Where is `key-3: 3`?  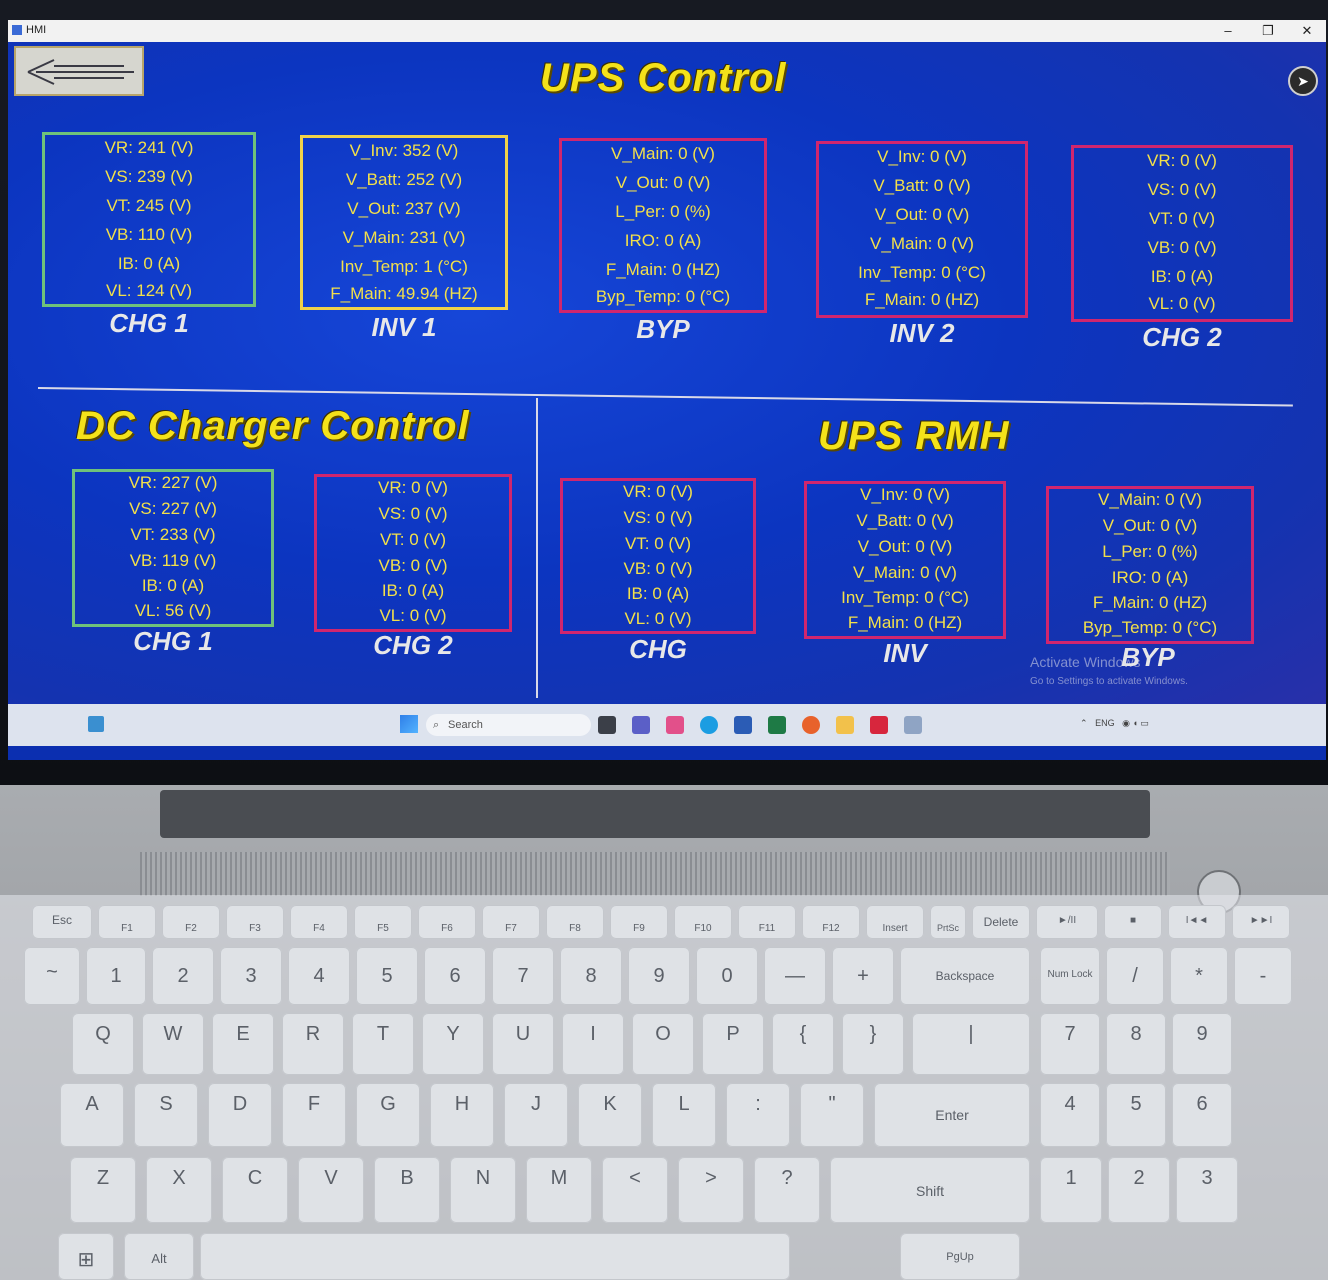
key-3: 3 is located at coordinates (251, 976).